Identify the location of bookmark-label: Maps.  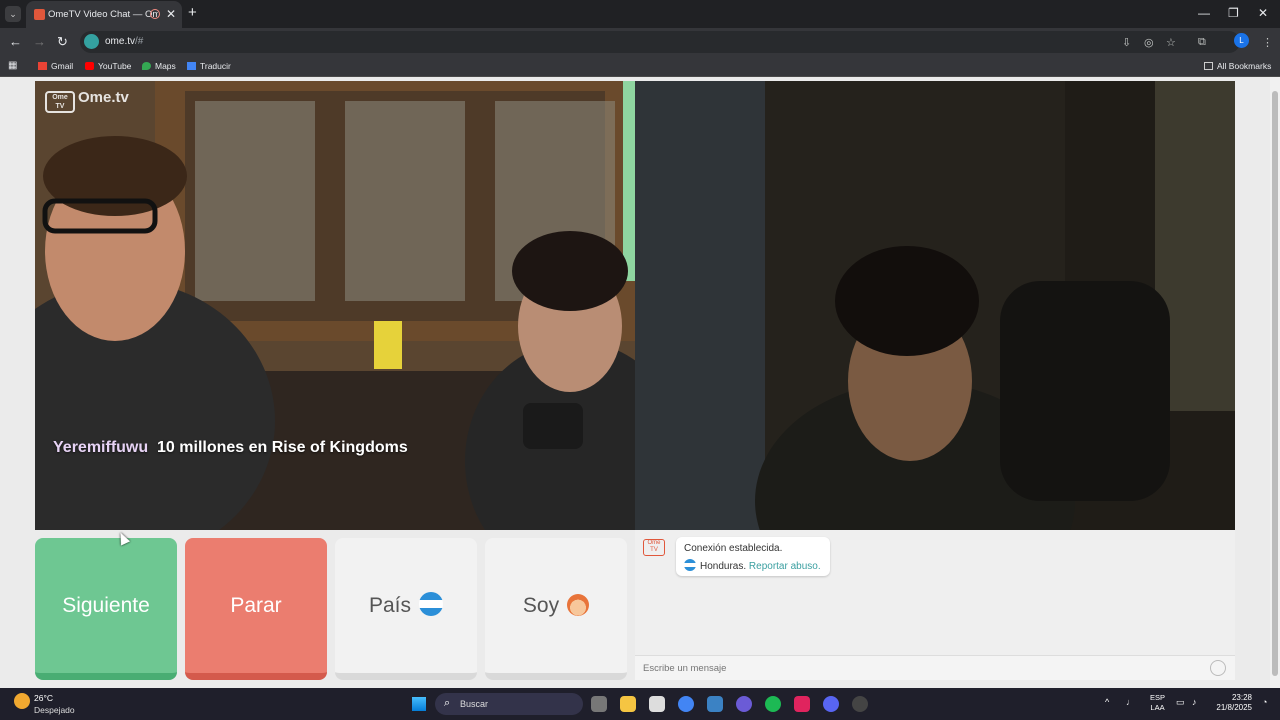
(165, 66).